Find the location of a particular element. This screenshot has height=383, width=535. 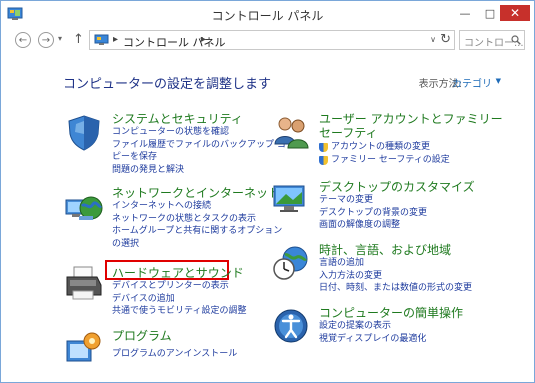

link-add-device: デバイスの追加 is located at coordinates (179, 299).